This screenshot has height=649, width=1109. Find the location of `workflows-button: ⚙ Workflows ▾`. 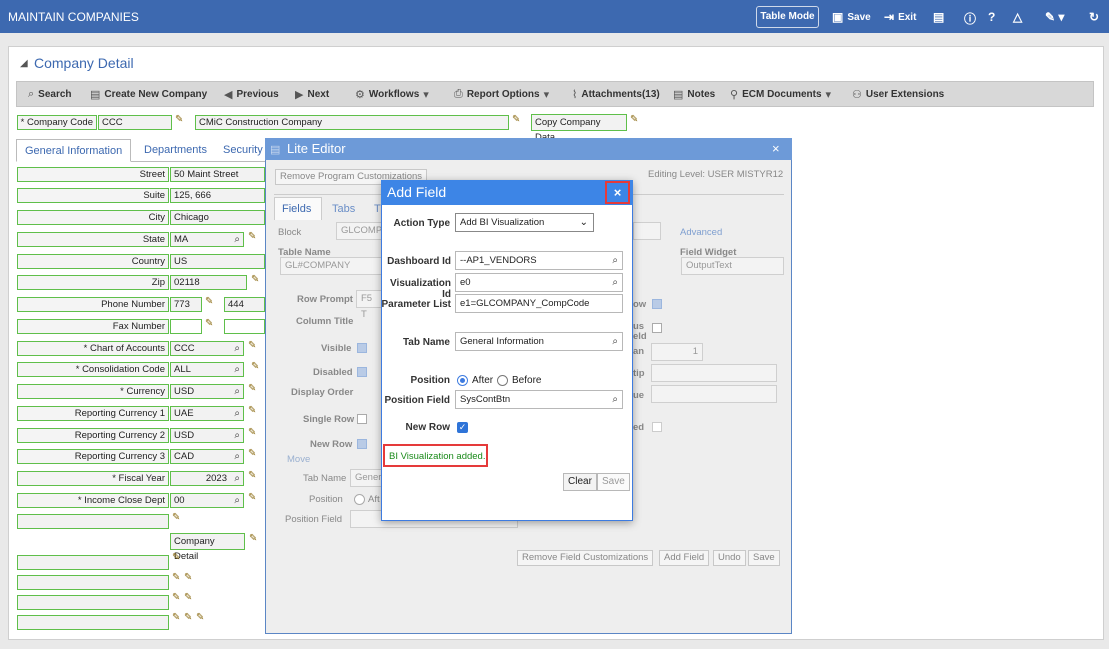

workflows-button: ⚙ Workflows ▾ is located at coordinates (392, 94).